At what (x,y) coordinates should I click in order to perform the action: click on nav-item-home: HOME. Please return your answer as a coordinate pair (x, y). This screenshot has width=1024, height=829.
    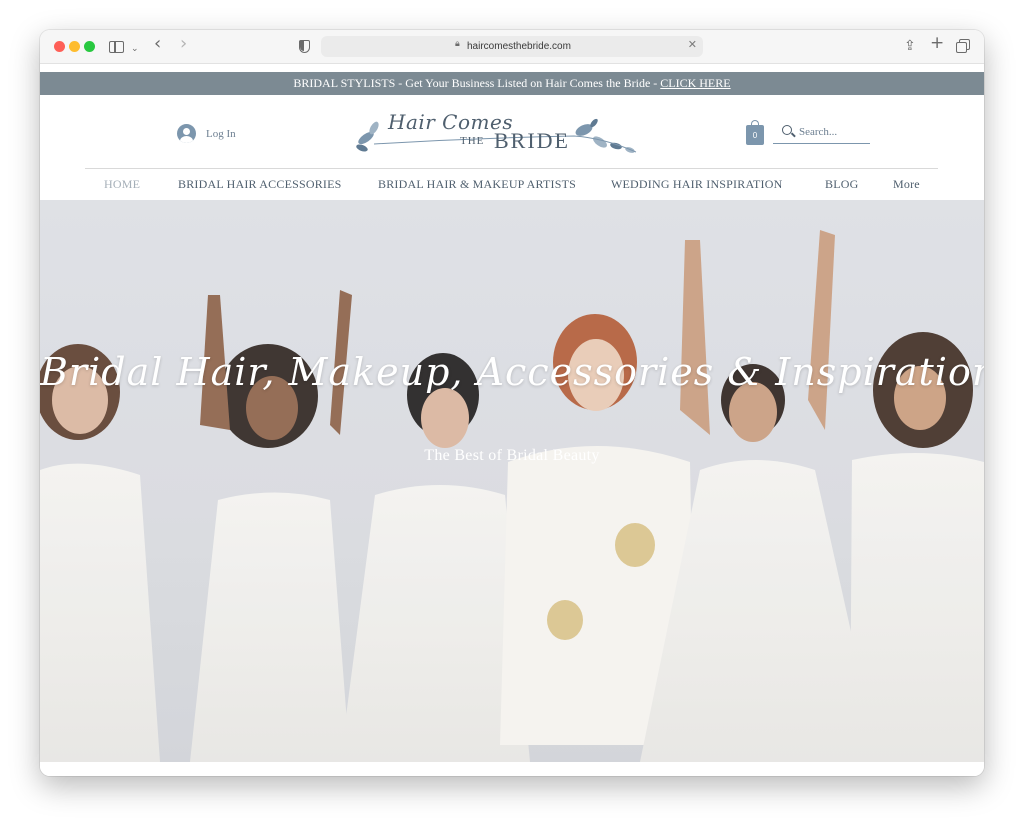
    Looking at the image, I should click on (122, 184).